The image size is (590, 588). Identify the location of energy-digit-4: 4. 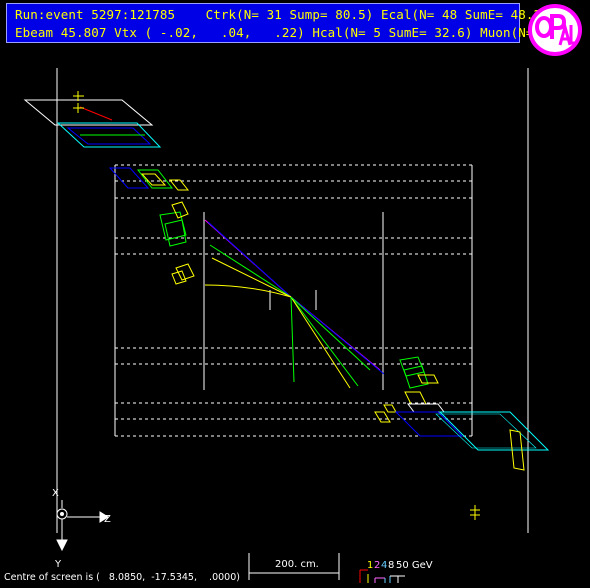
(384, 565).